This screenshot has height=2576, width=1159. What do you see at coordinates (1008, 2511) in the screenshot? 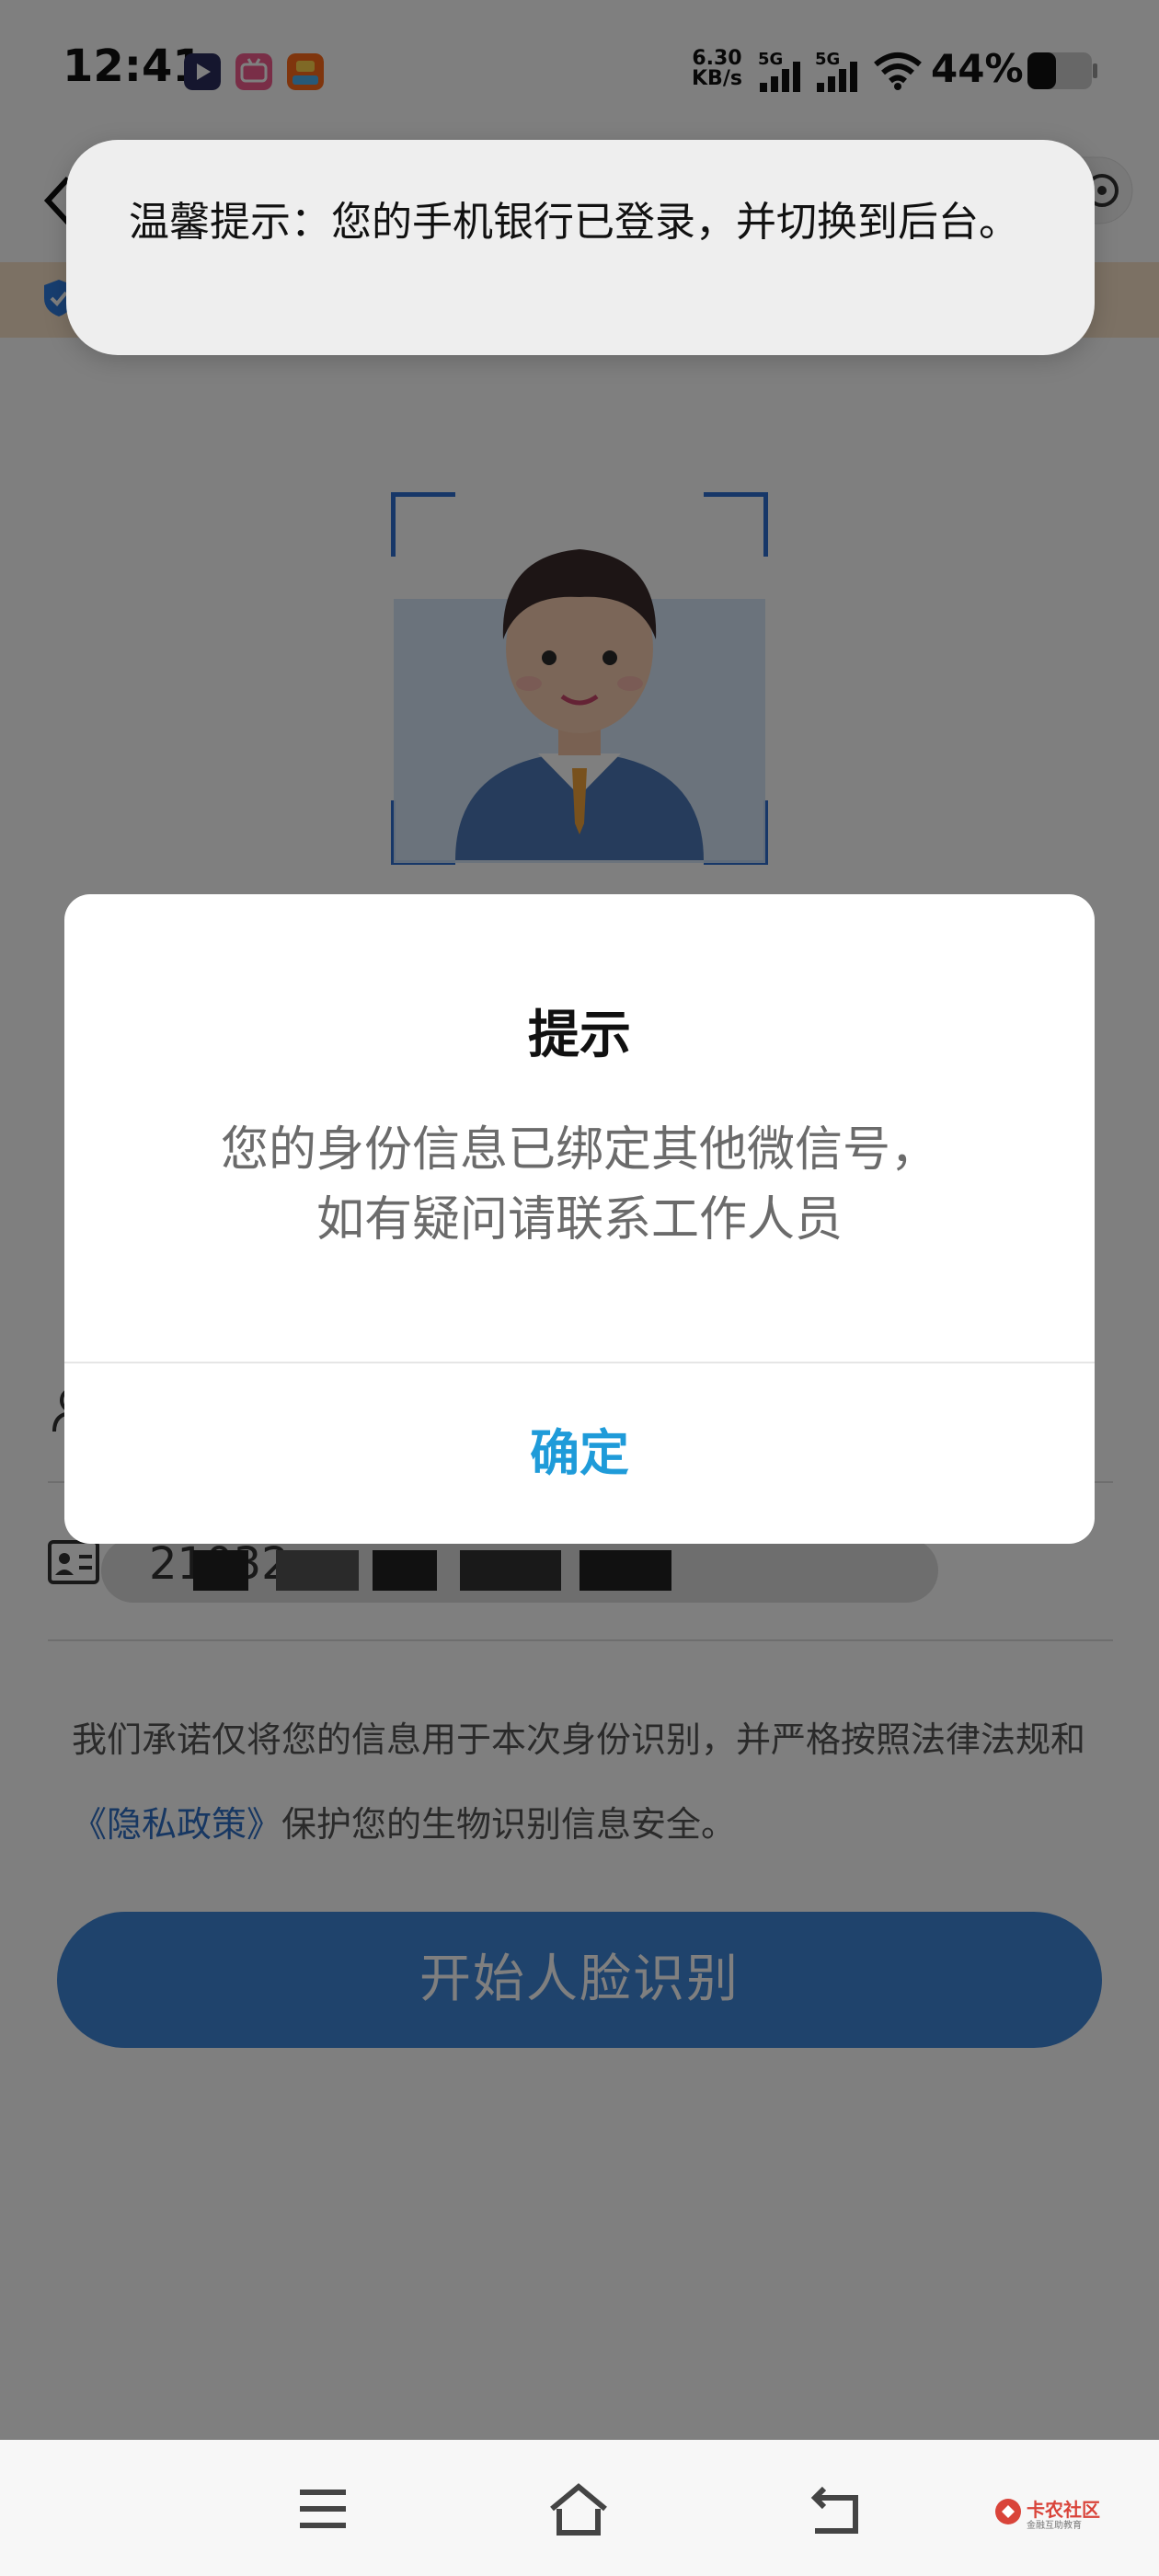
I see `watermark-logo-icon` at bounding box center [1008, 2511].